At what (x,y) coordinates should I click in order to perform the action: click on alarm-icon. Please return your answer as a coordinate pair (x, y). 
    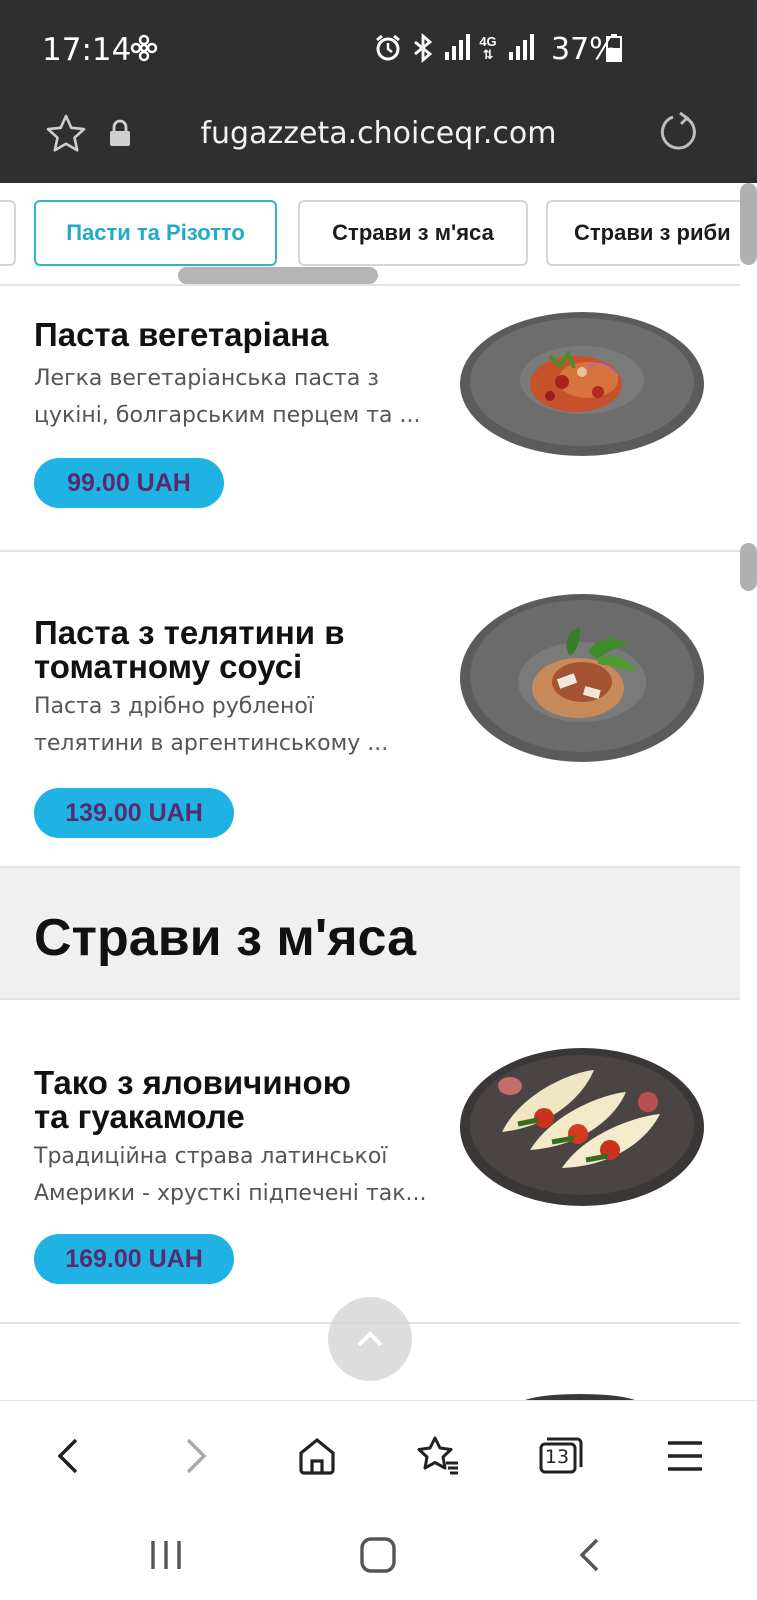
    Looking at the image, I should click on (388, 48).